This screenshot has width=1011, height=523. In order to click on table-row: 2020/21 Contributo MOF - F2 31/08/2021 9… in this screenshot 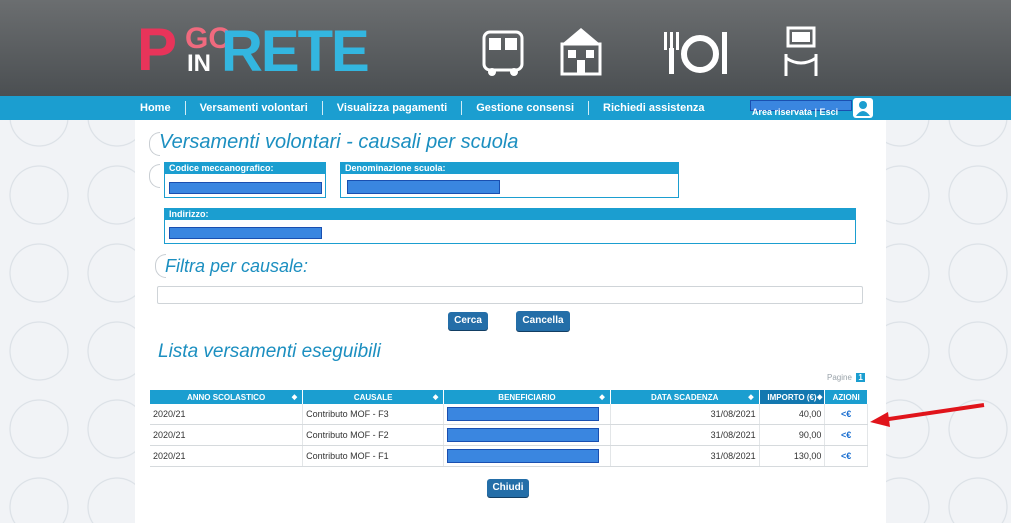, I will do `click(509, 435)`.